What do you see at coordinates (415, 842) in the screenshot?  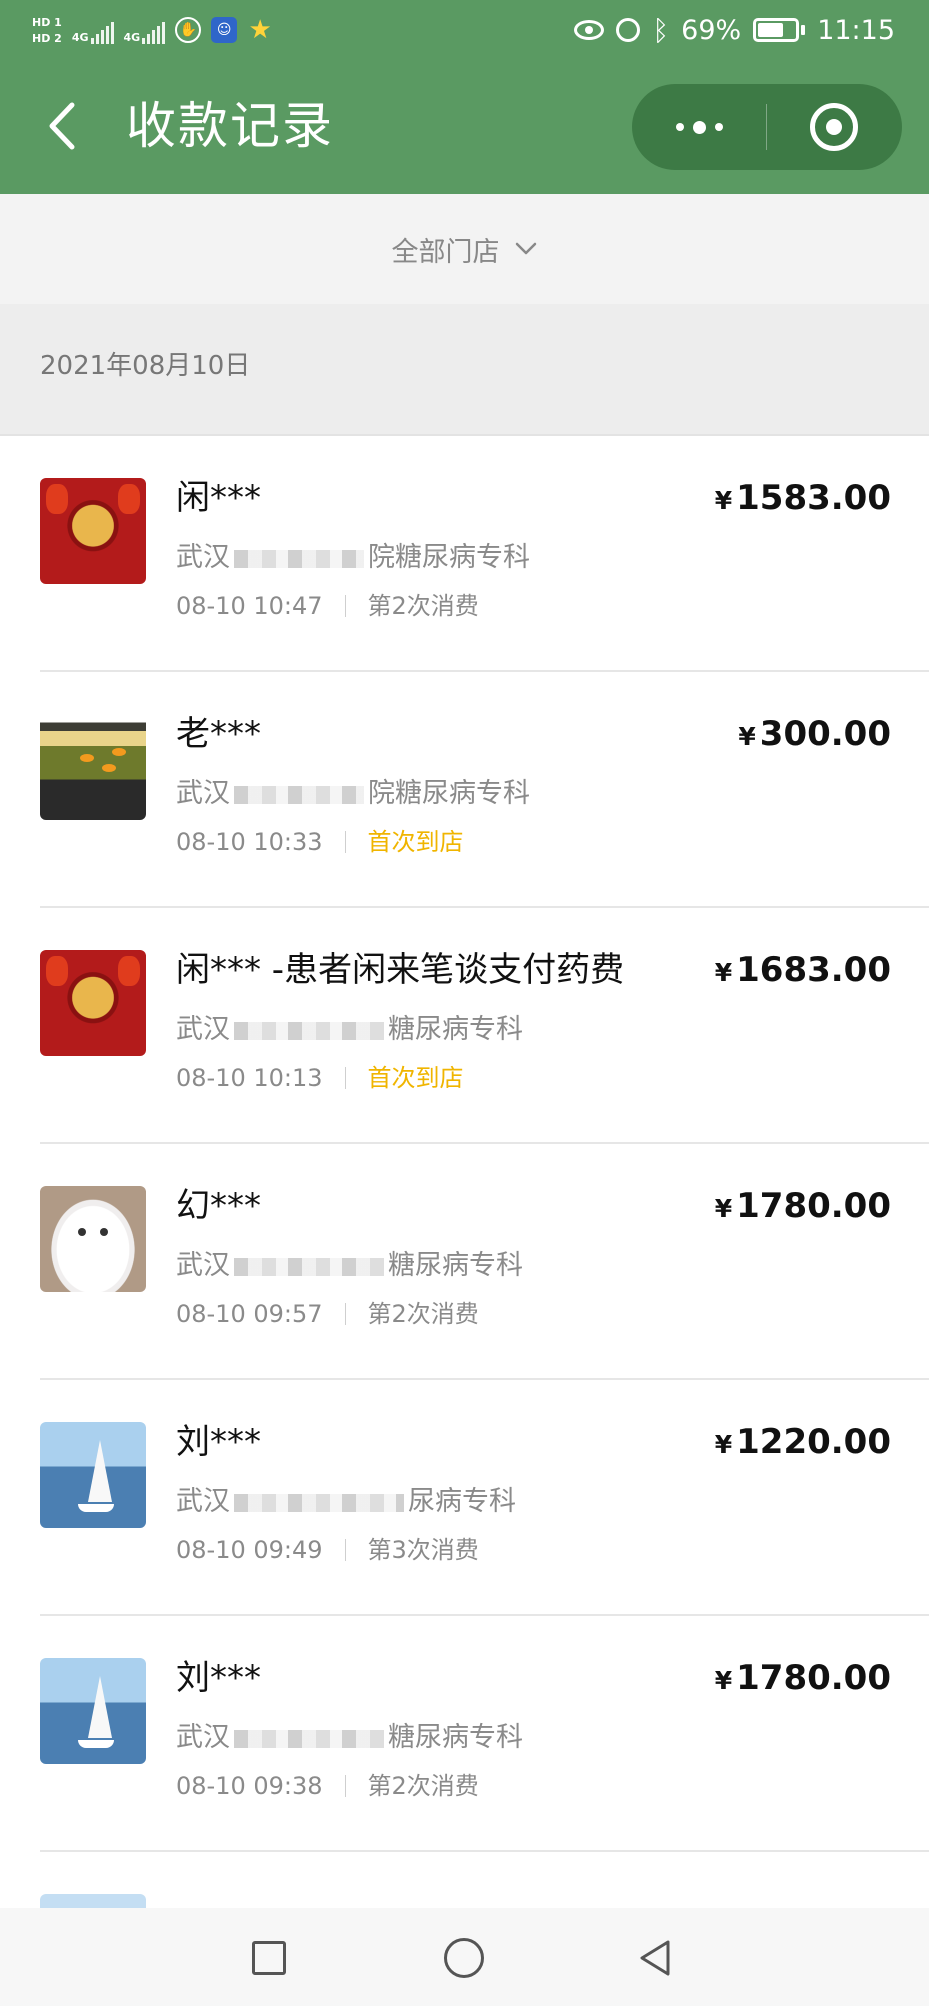 I see `visit-count: 首次到店` at bounding box center [415, 842].